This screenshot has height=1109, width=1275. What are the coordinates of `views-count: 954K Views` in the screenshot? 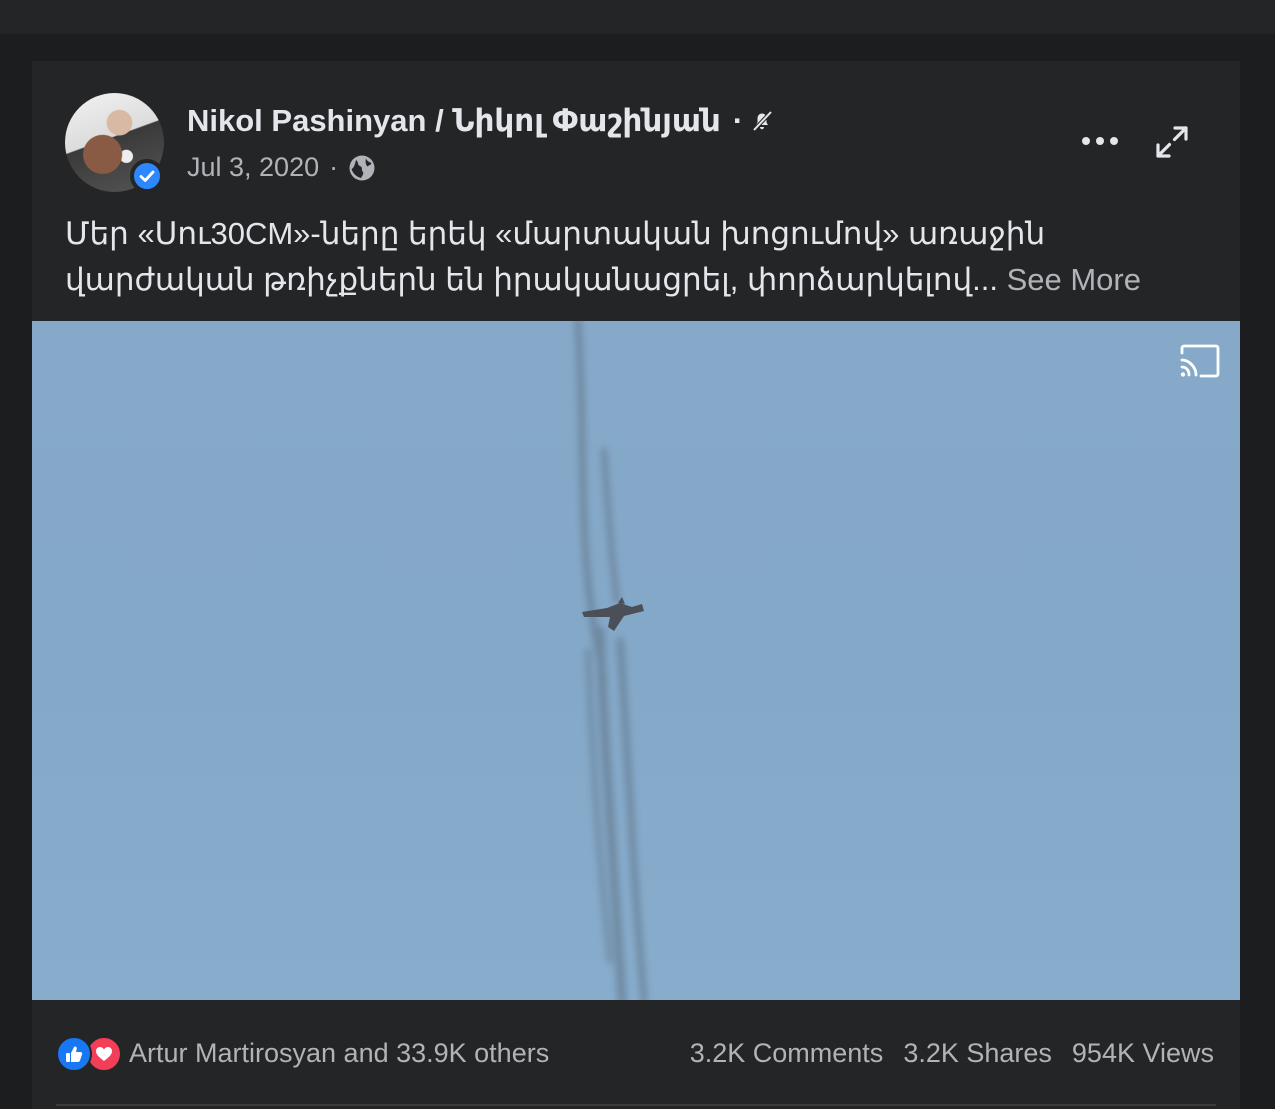 It's located at (1142, 1053).